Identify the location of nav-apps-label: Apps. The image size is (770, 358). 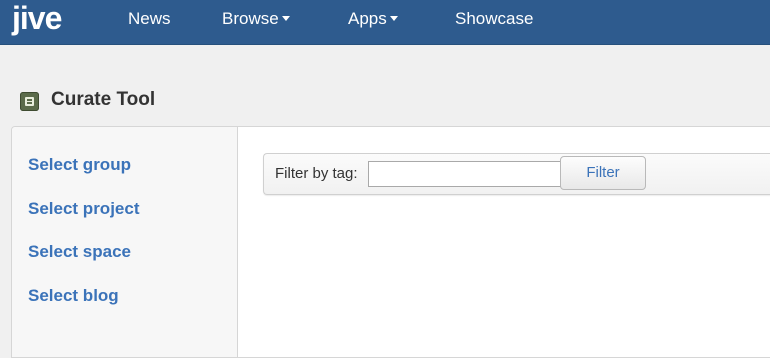
(367, 18).